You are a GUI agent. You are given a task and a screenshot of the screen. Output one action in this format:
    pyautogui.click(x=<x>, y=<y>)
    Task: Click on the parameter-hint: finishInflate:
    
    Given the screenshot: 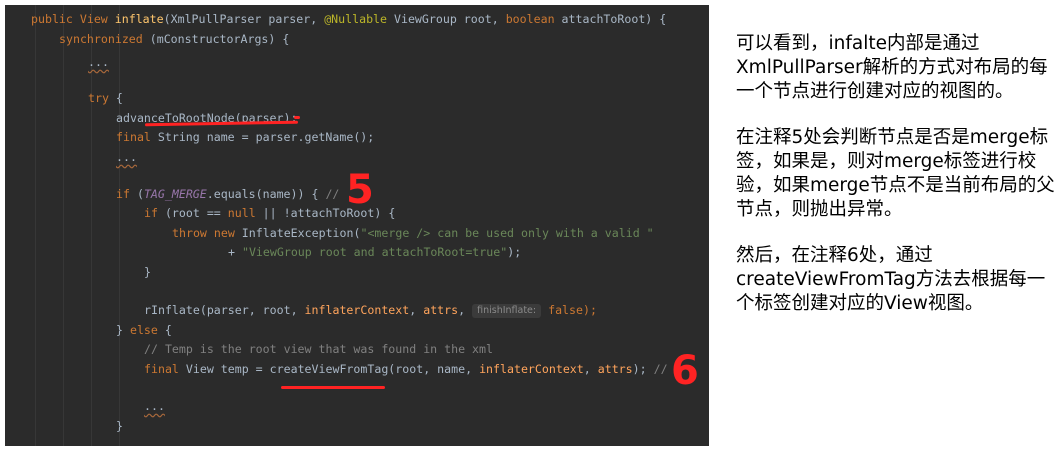 What is the action you would take?
    pyautogui.click(x=507, y=311)
    